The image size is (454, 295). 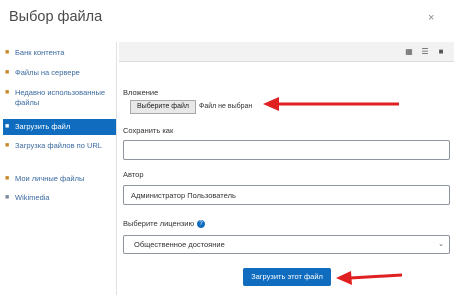 I want to click on sidebar-item-content-bank: ■ Банк контента, so click(x=60, y=53).